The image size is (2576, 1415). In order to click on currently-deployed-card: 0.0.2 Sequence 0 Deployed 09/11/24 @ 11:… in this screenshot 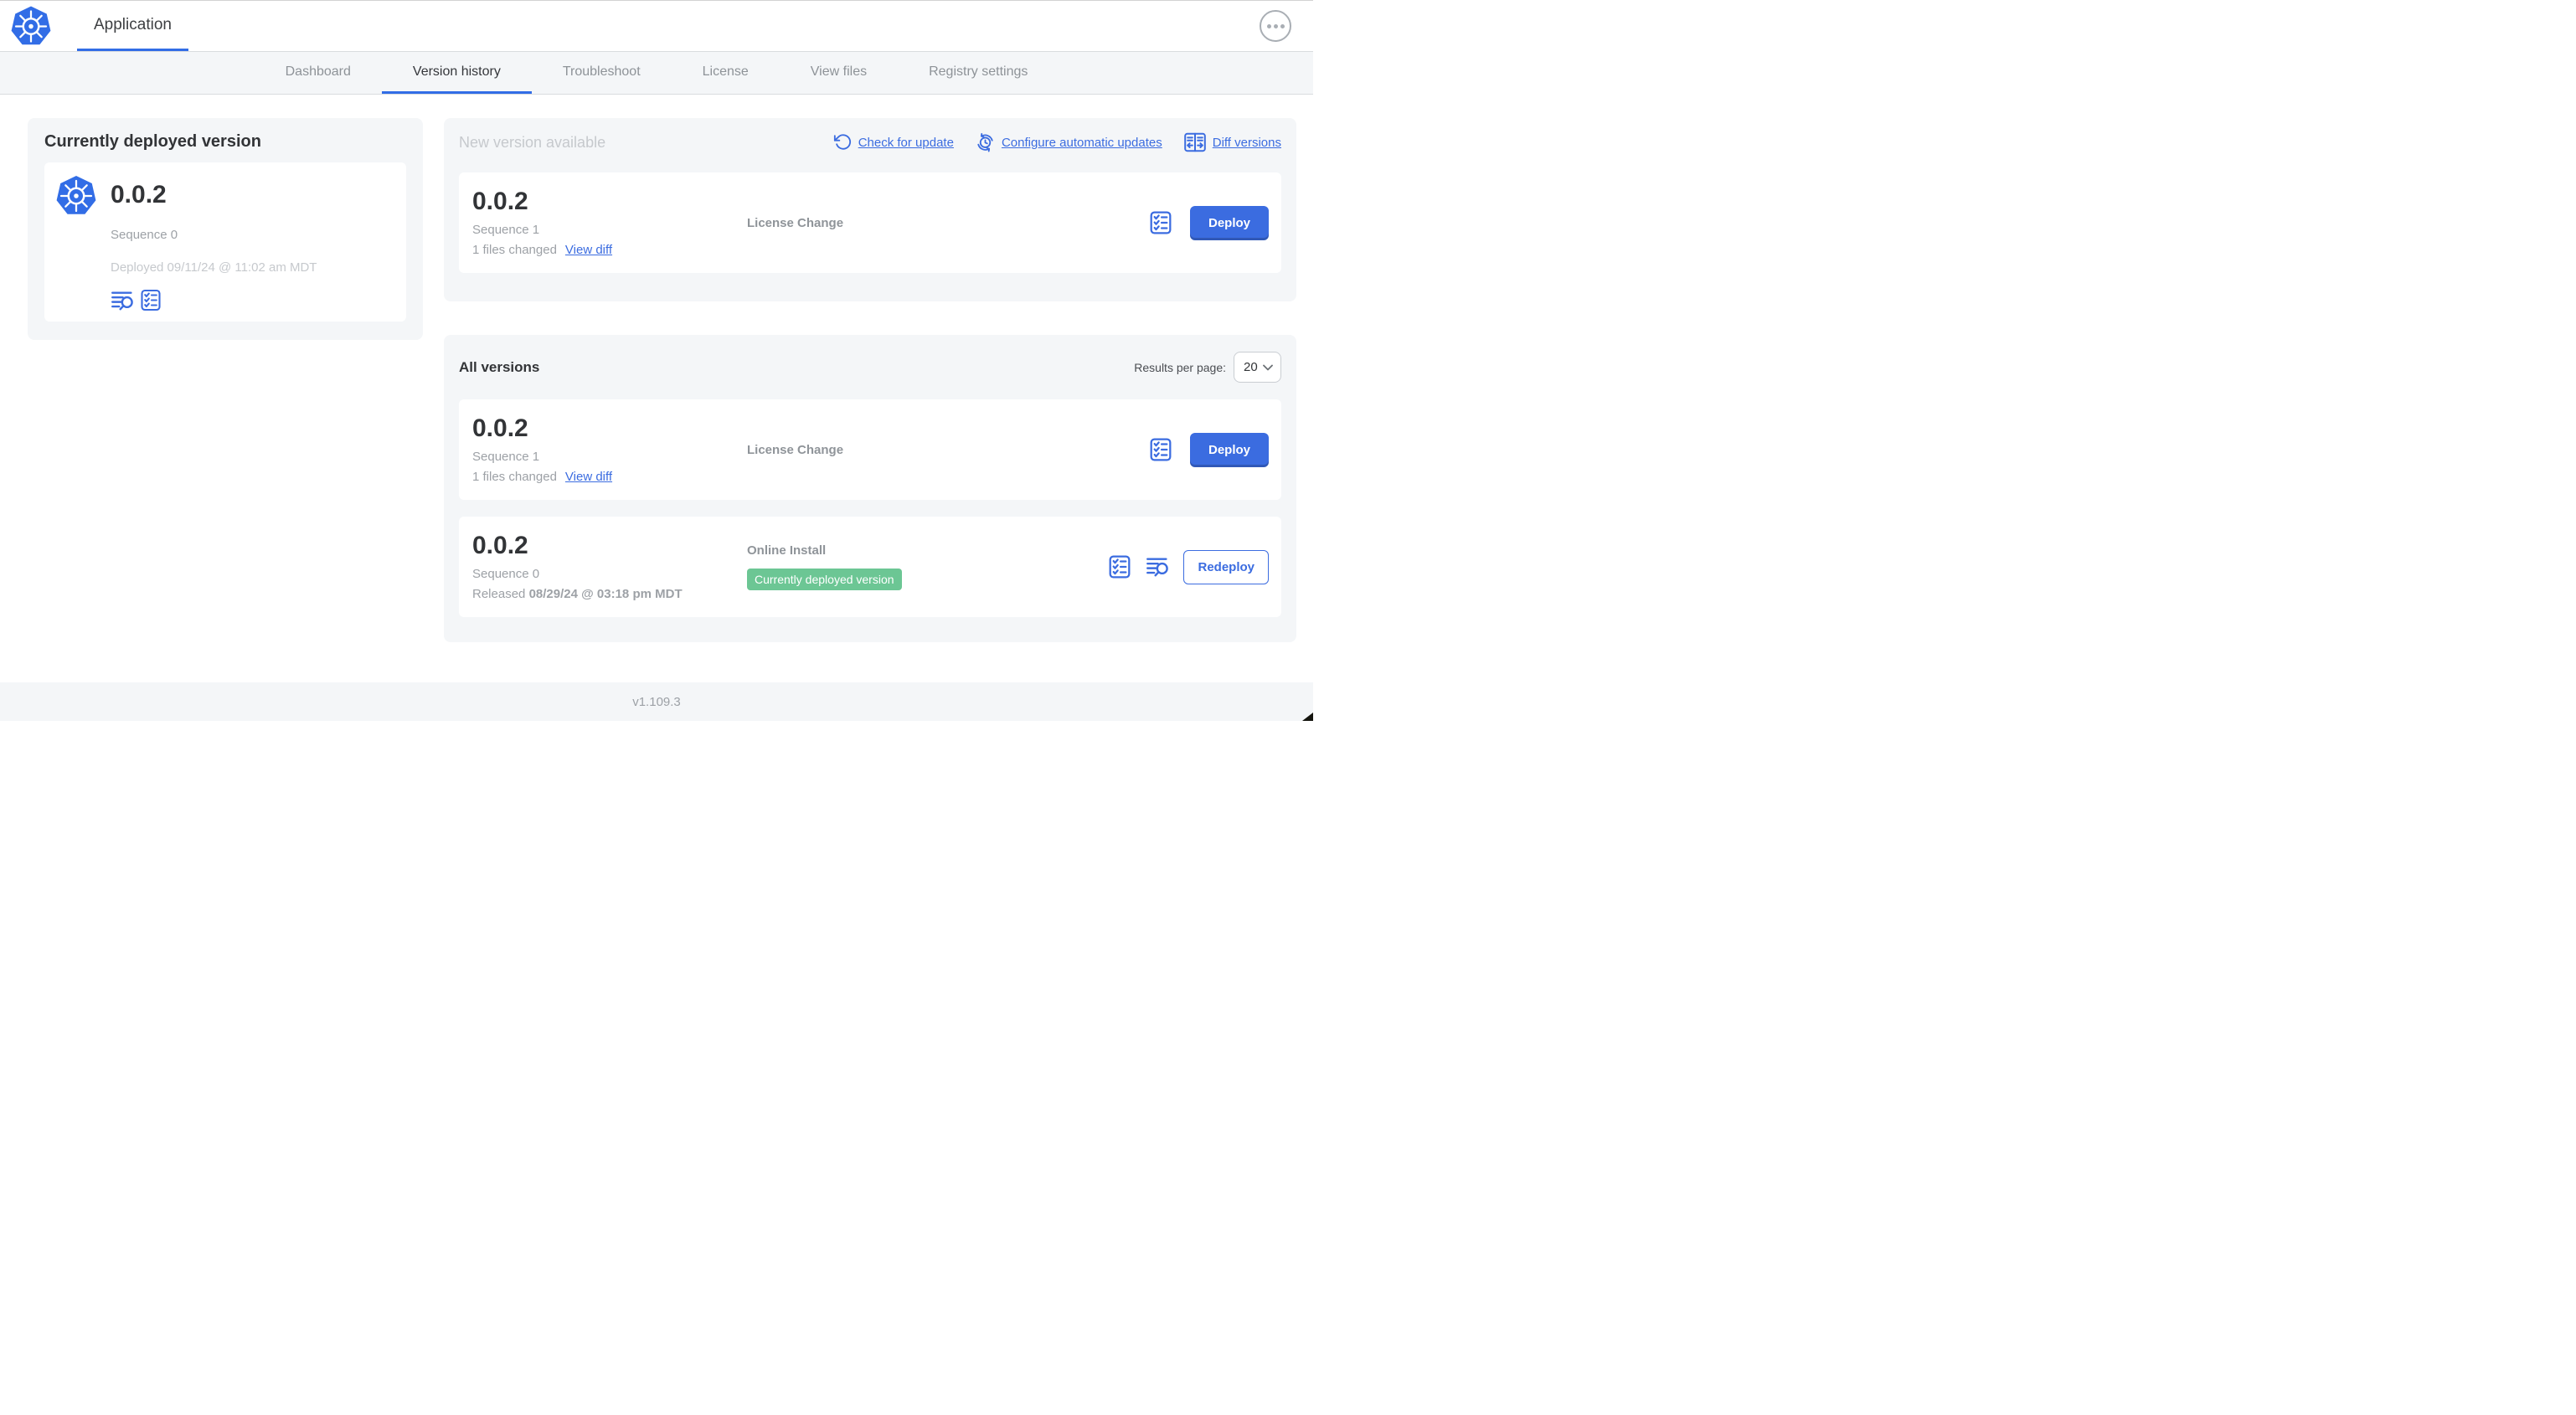, I will do `click(225, 242)`.